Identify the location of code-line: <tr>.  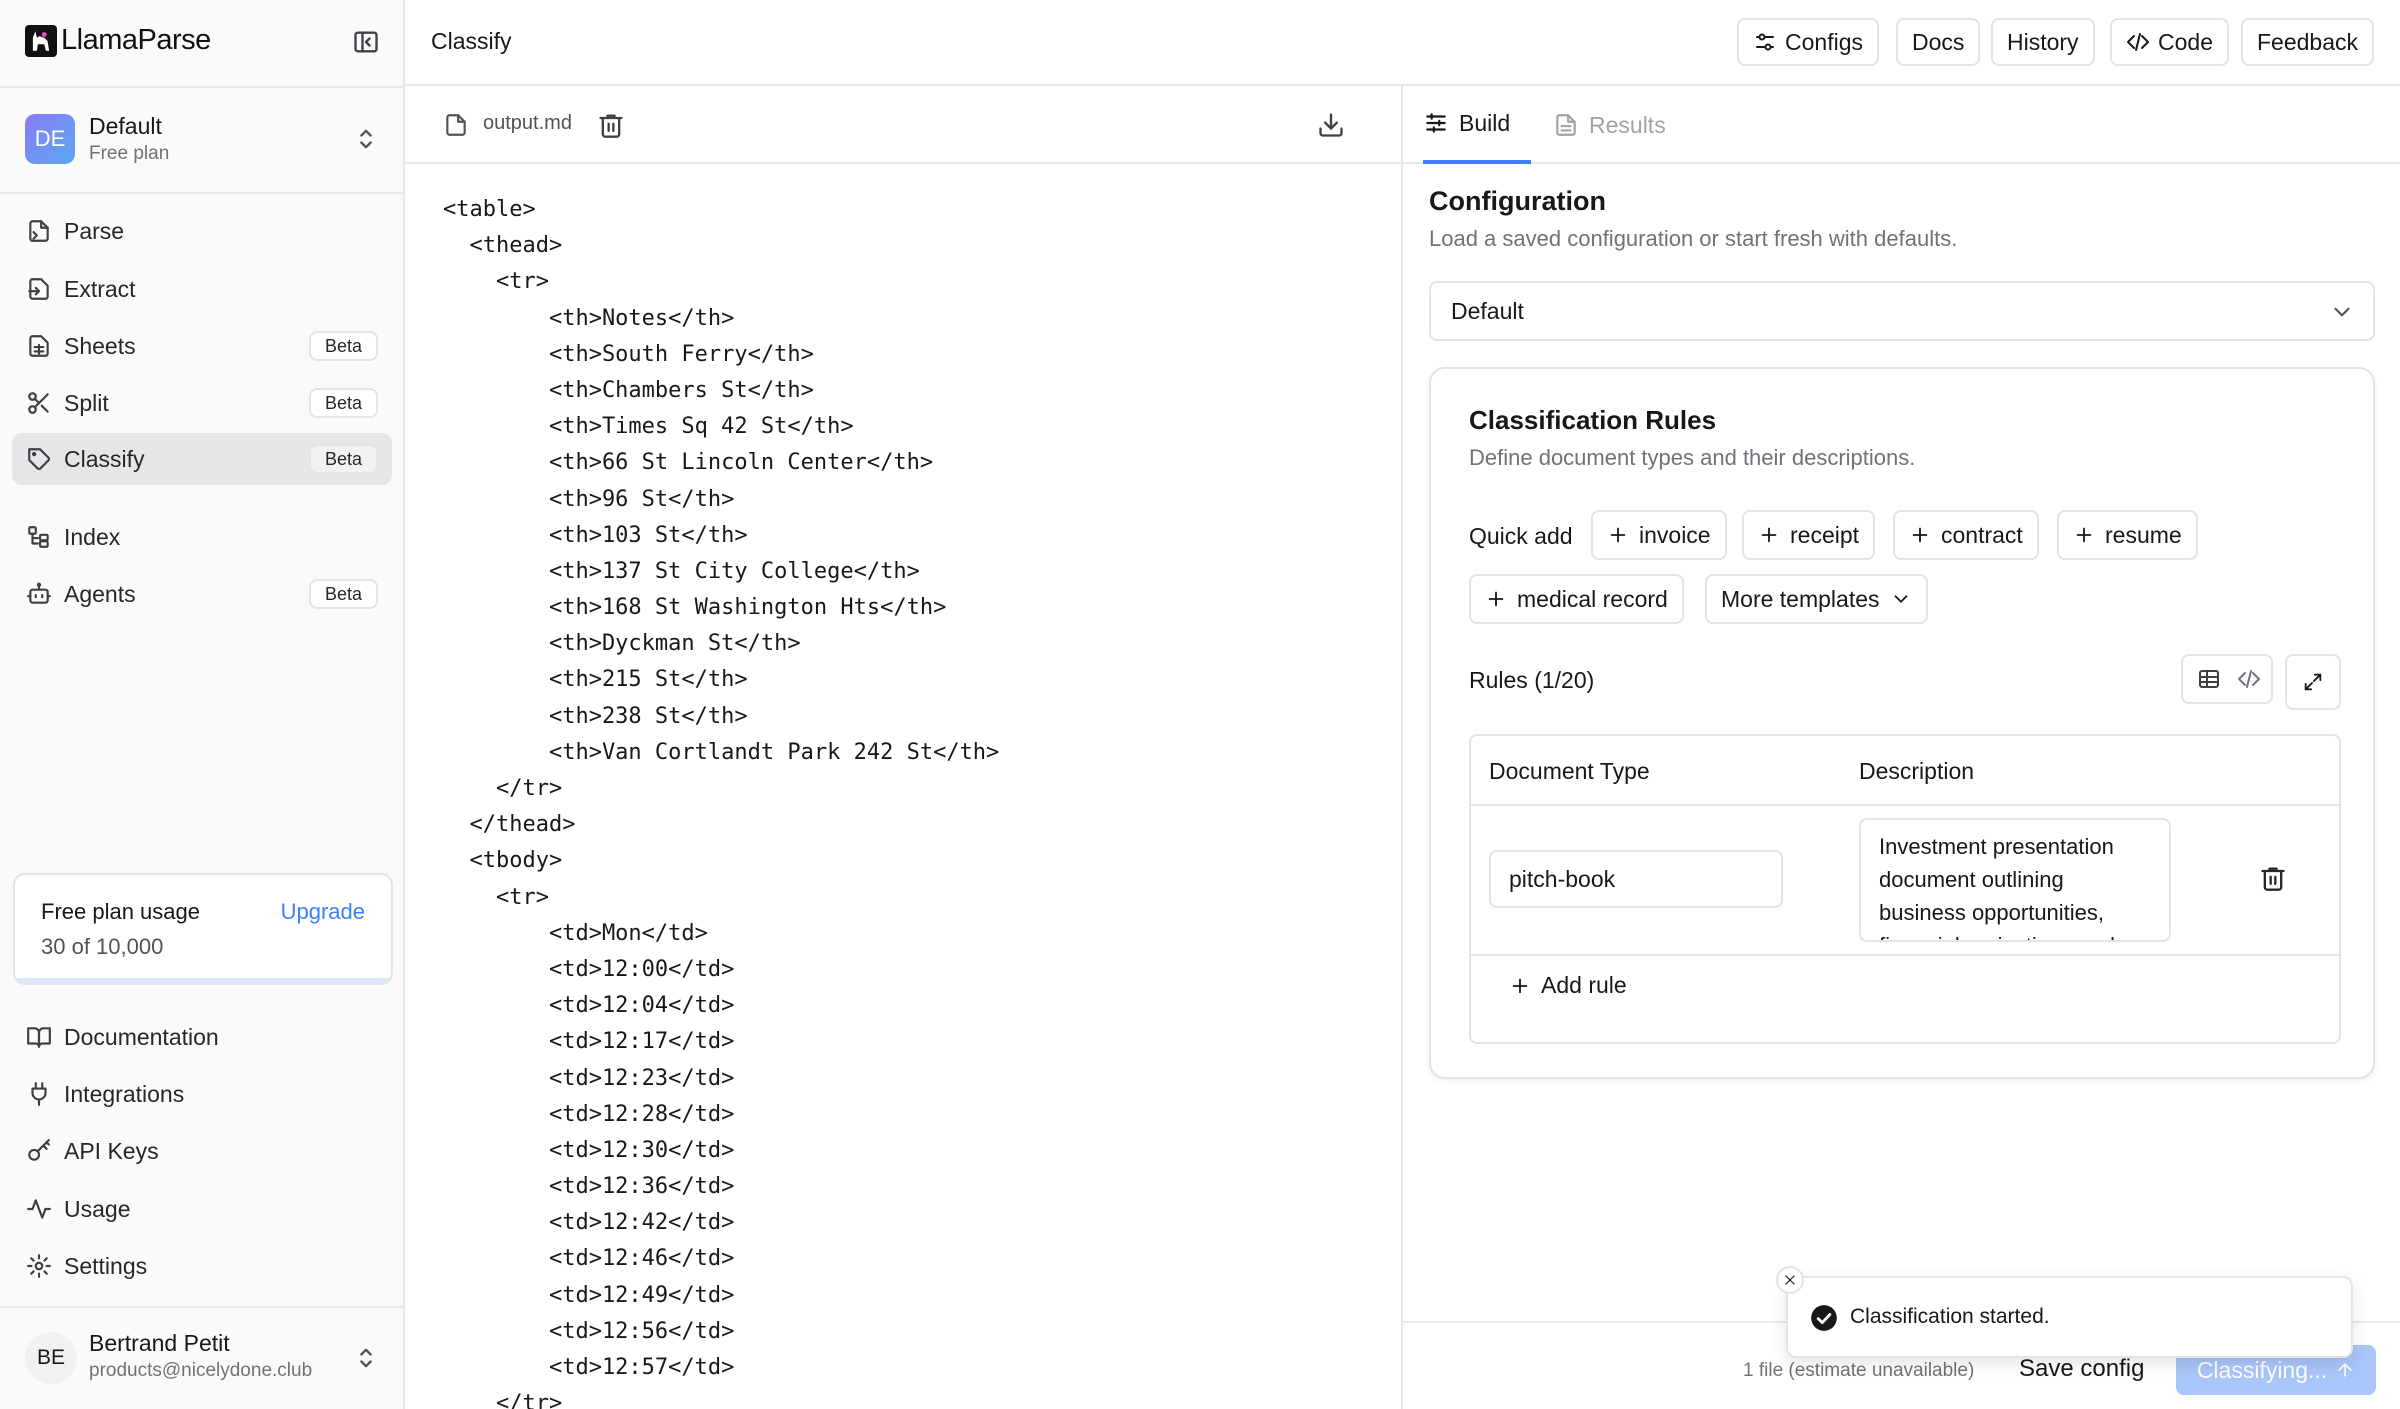
(496, 282).